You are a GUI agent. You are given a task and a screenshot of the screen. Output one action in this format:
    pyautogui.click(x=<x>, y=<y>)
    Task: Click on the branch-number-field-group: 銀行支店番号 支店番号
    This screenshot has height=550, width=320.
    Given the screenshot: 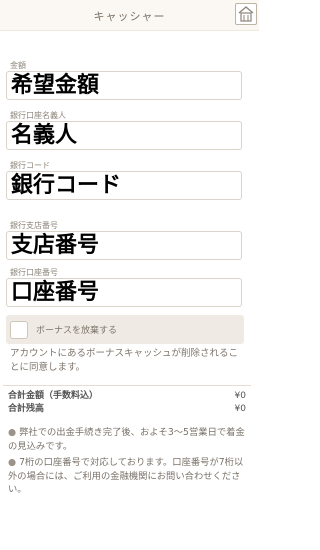 What is the action you would take?
    pyautogui.click(x=126, y=240)
    